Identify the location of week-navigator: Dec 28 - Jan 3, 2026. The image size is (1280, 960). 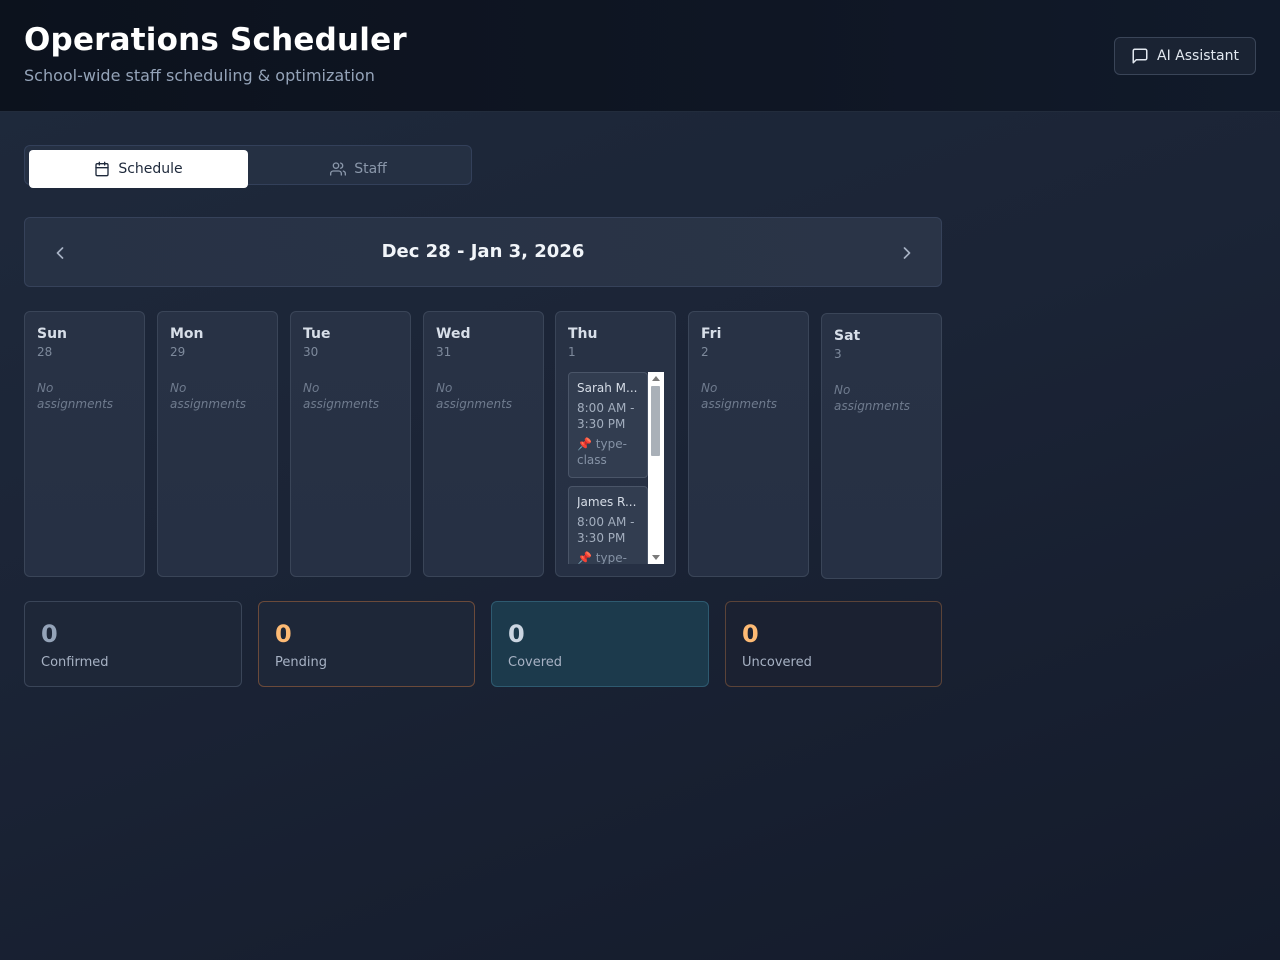
(483, 252).